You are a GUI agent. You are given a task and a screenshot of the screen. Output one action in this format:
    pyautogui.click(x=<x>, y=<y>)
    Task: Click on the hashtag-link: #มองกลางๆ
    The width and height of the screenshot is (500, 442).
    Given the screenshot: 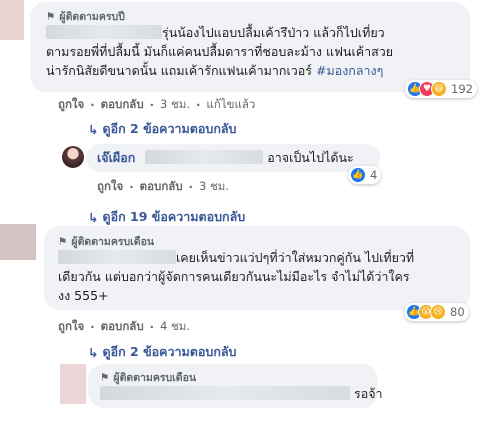 What is the action you would take?
    pyautogui.click(x=349, y=70)
    